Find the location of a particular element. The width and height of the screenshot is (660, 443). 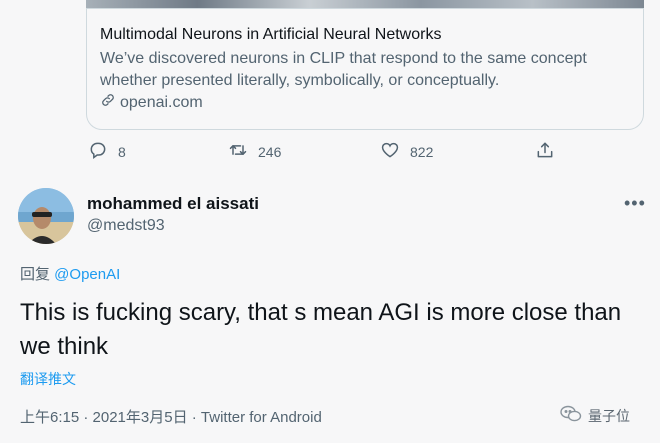

watermark: 量子位 is located at coordinates (595, 415).